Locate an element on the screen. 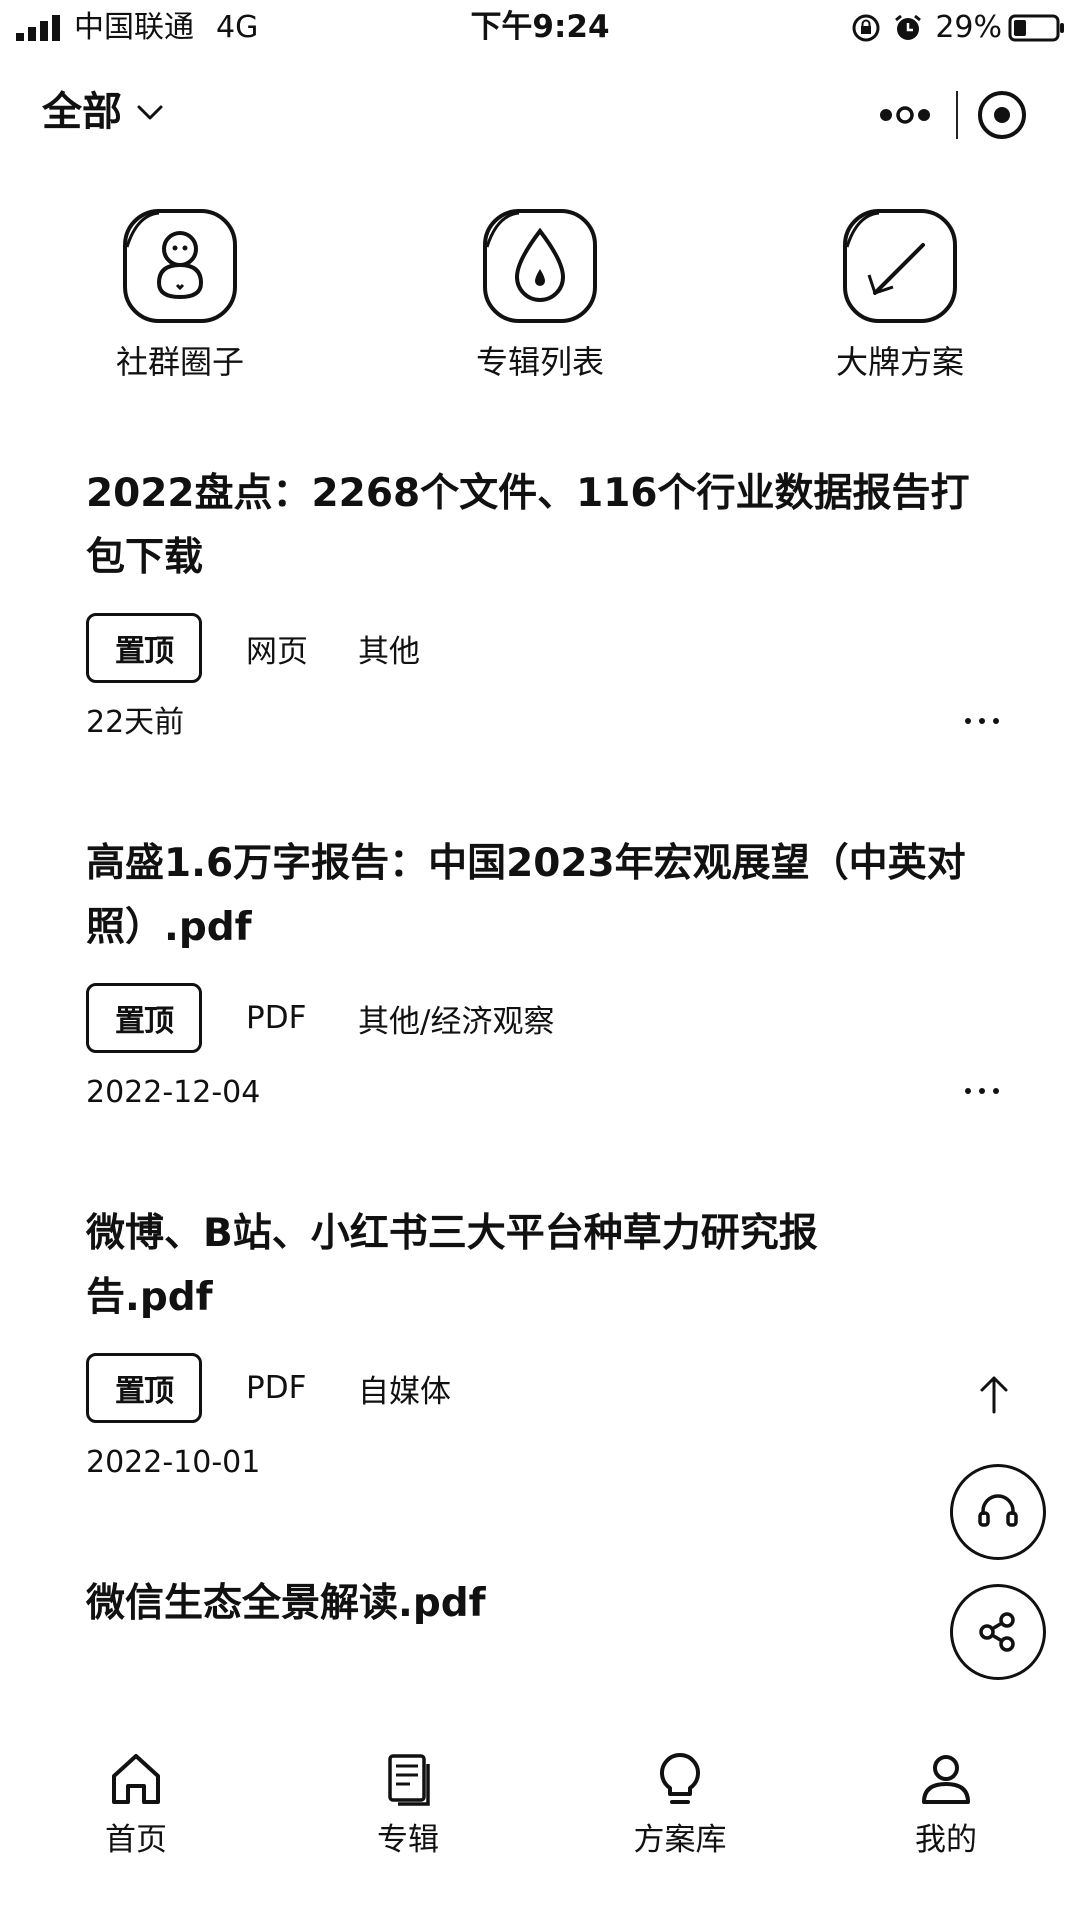  album-drop-icon is located at coordinates (540, 266).